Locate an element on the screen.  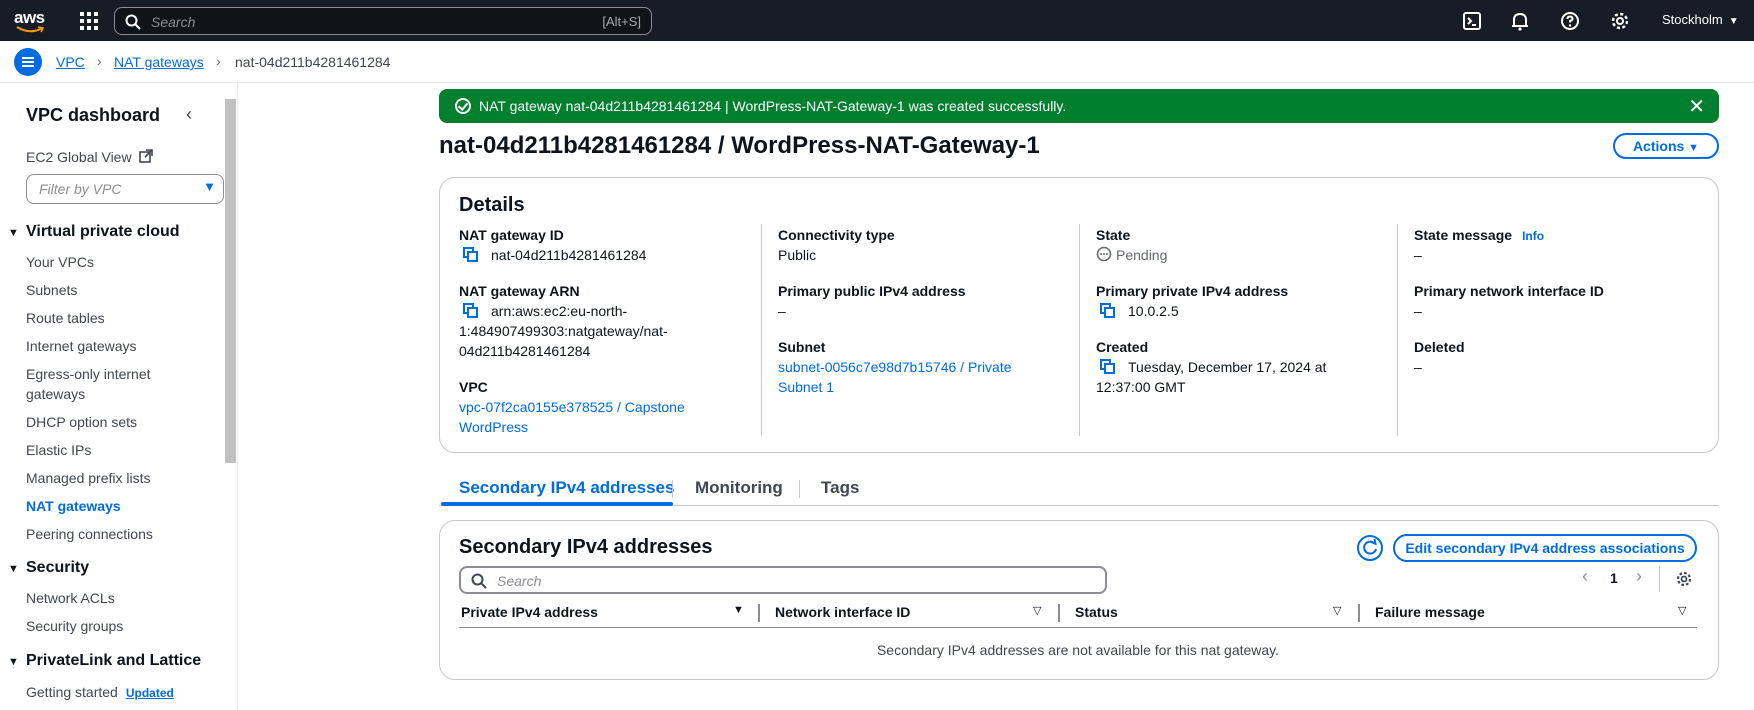
sidebar-item-getting-started: Getting started Updated is located at coordinates (100, 692).